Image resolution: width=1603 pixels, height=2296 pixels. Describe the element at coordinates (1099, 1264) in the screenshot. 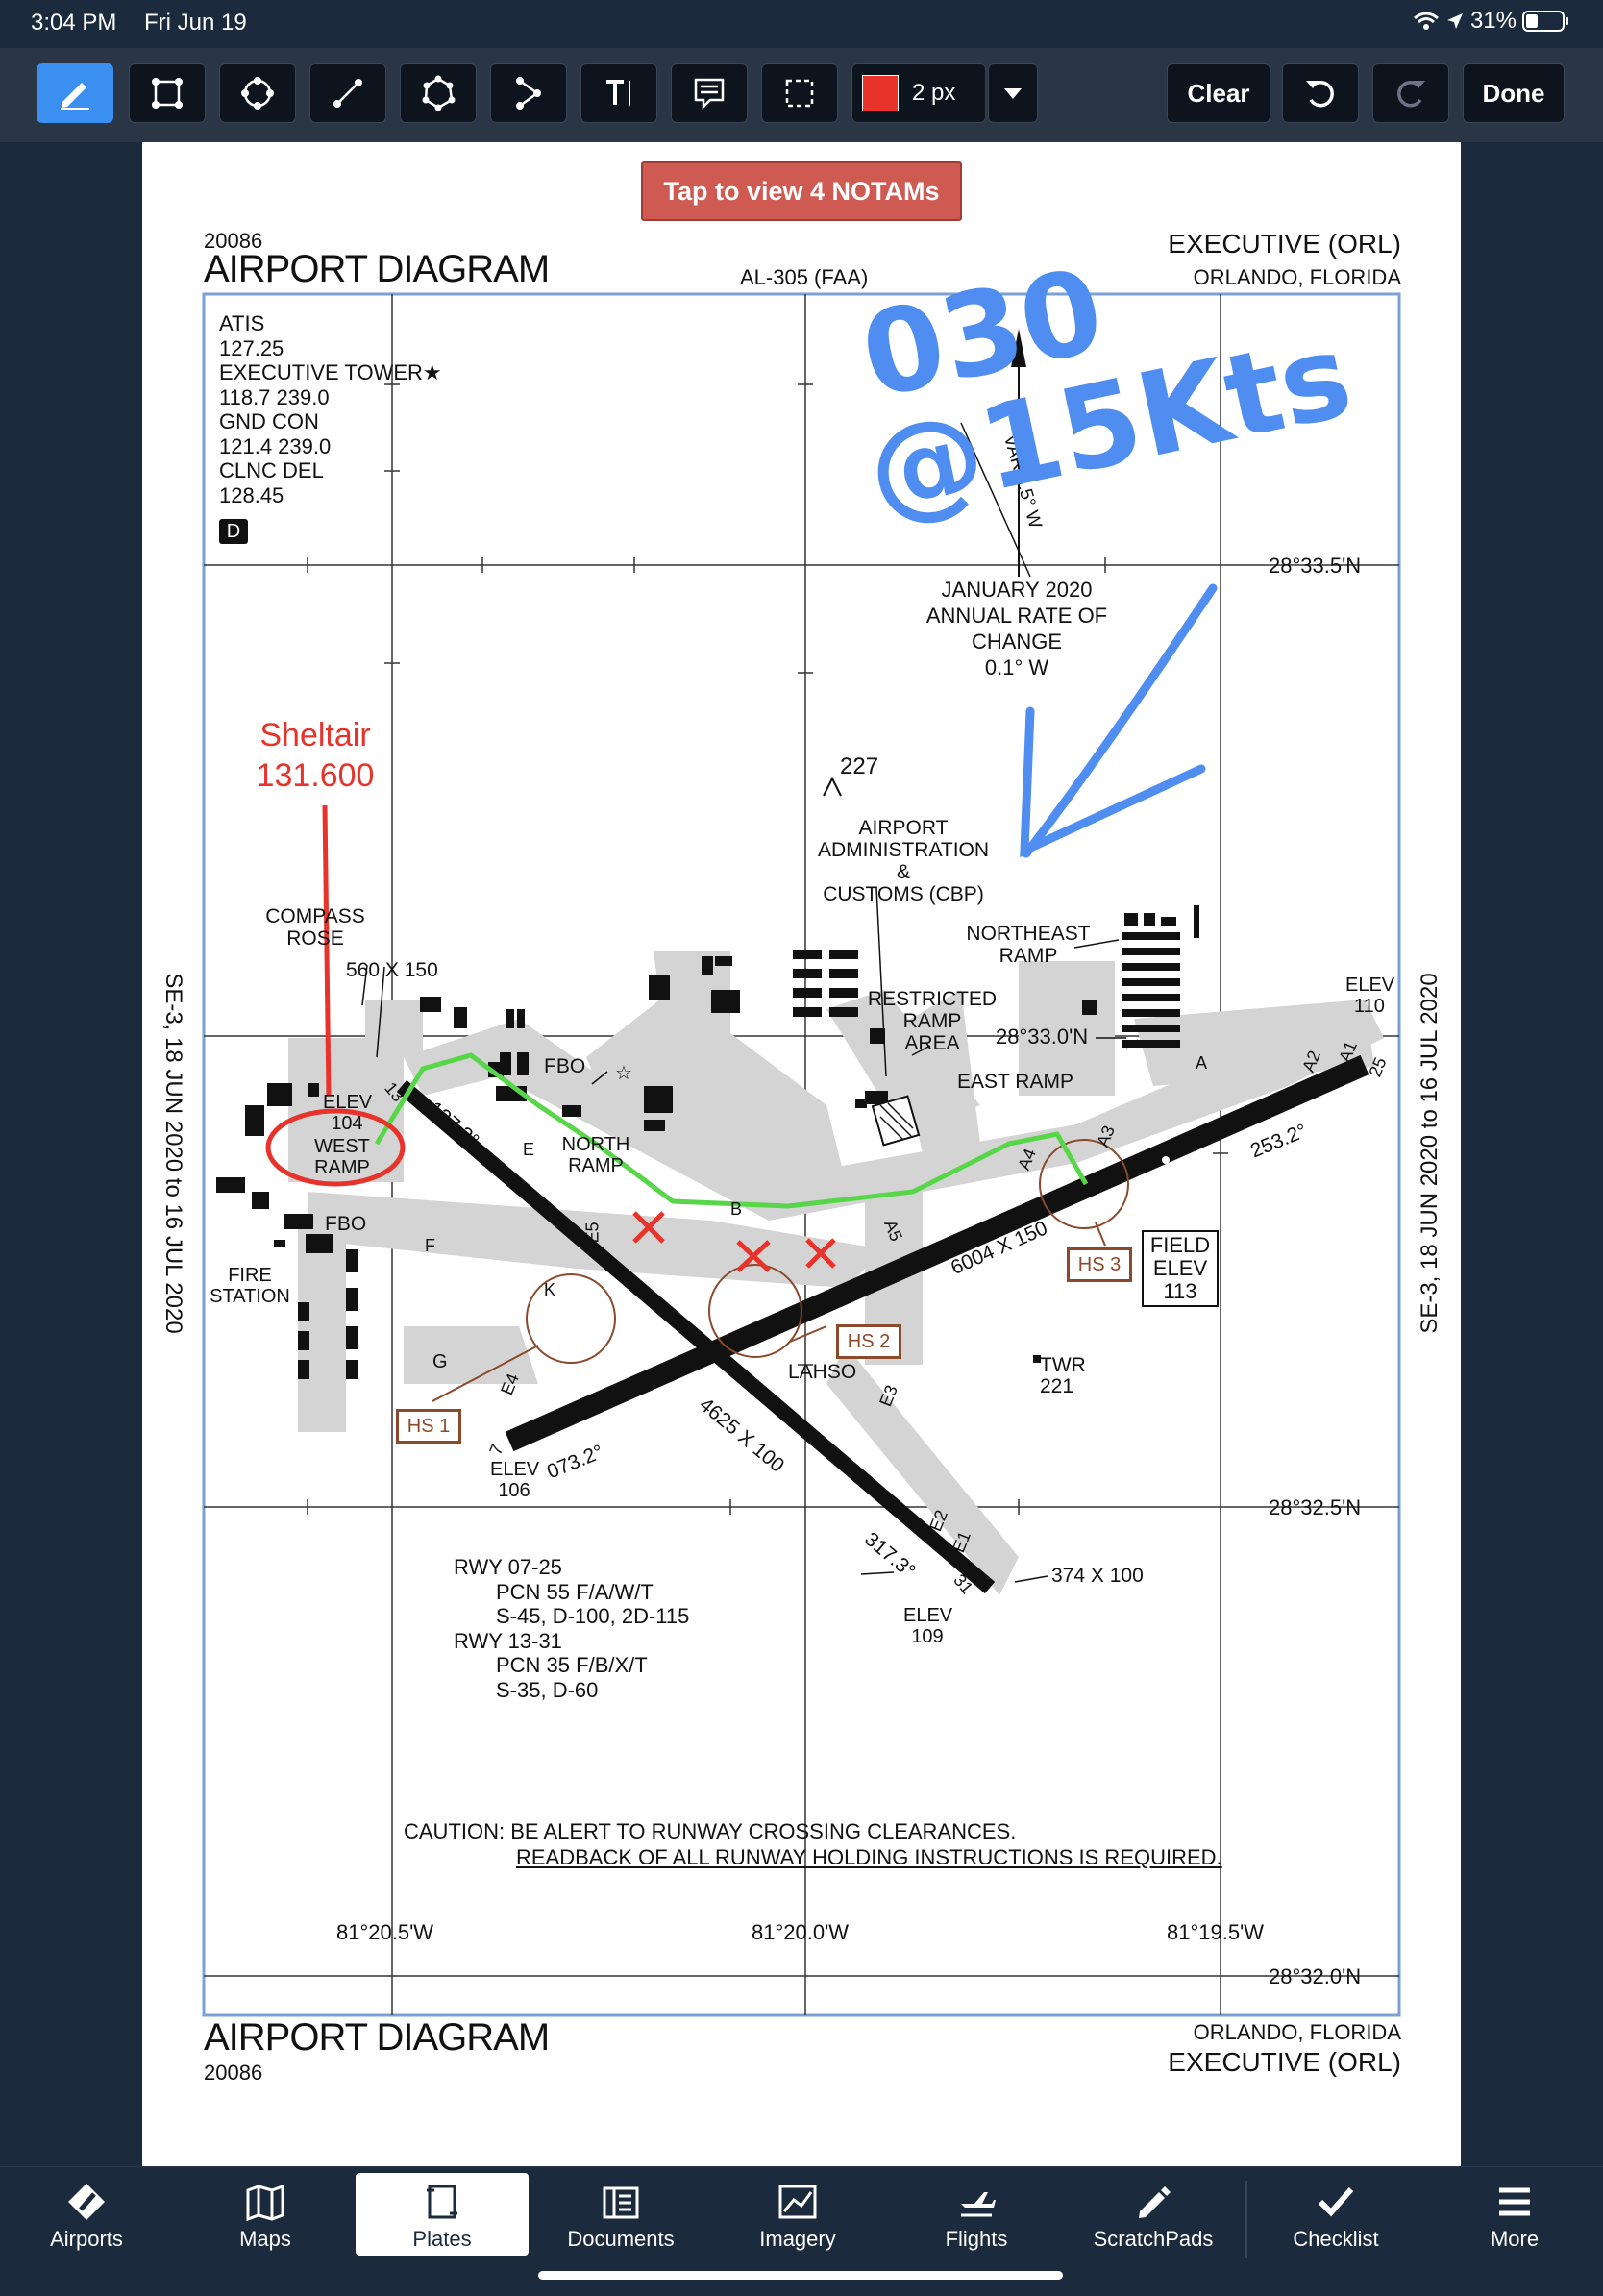

I see `hot-spot-hs3: HS 3` at that location.